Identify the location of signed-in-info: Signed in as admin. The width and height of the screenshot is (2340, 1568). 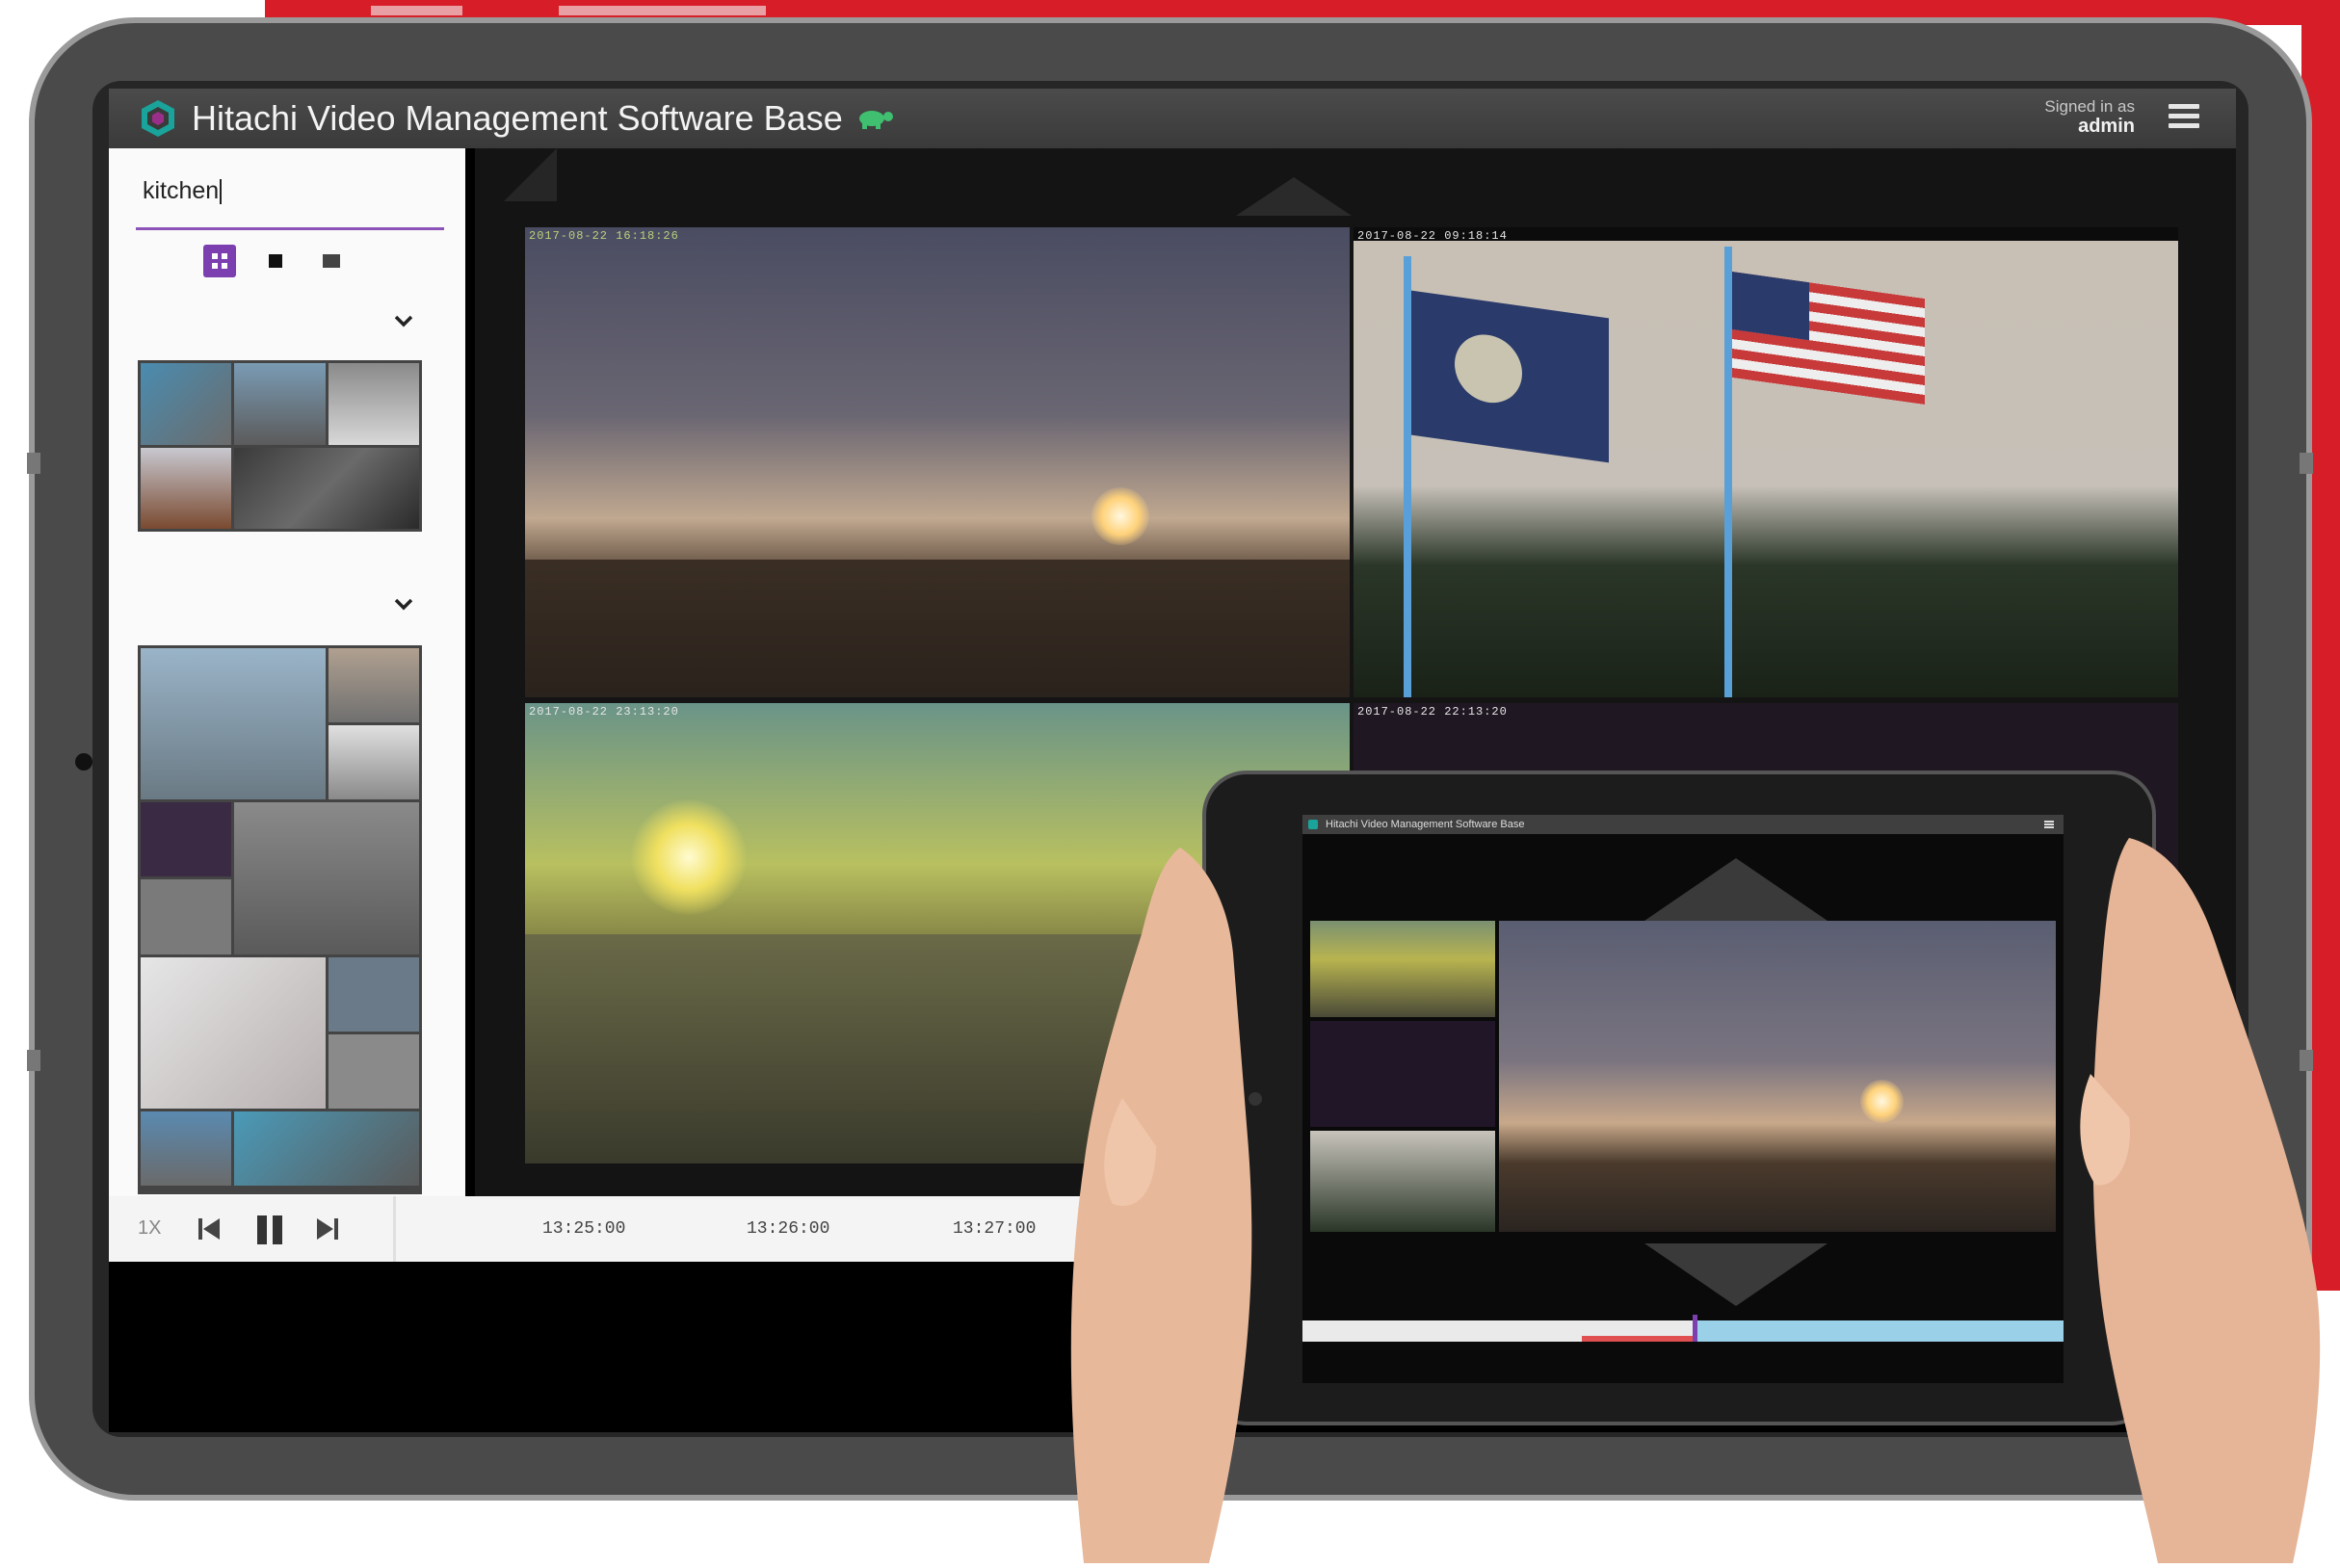
(2090, 116).